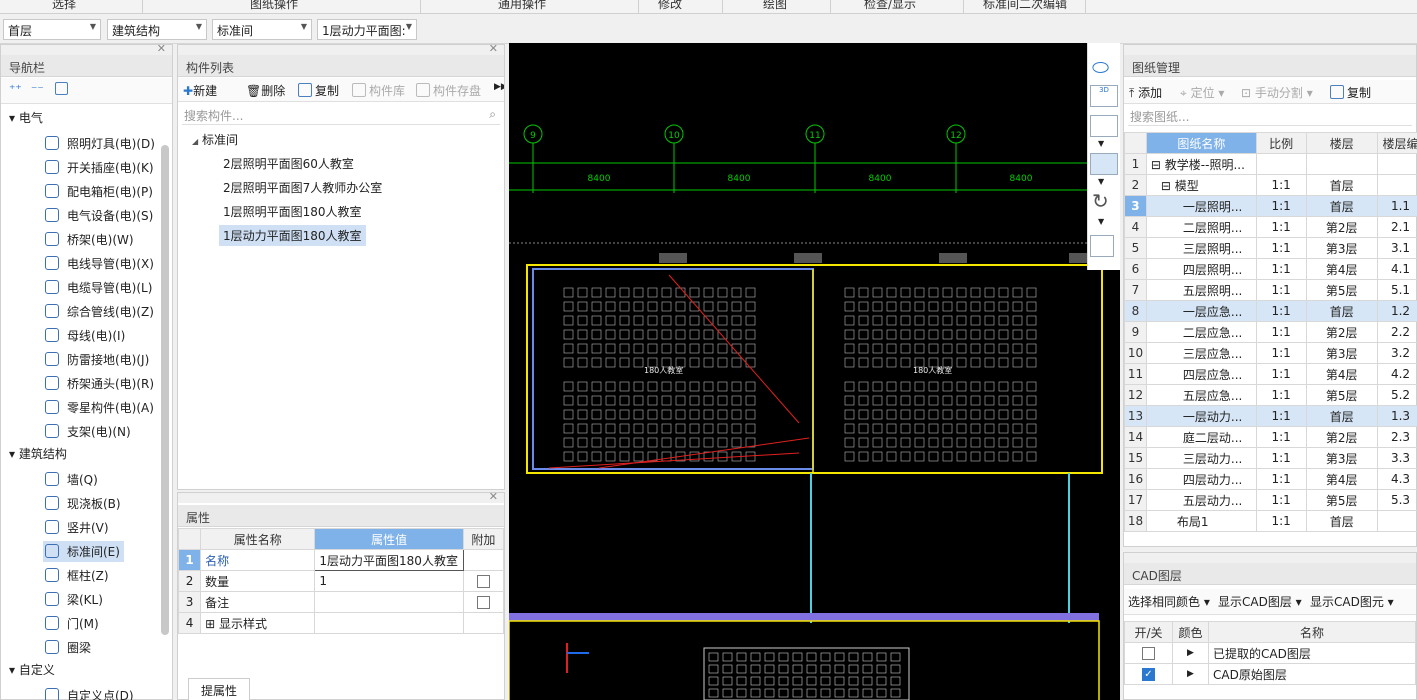 This screenshot has height=700, width=1417. Describe the element at coordinates (389, 539) in the screenshot. I see `col-prop-value: 属性值` at that location.